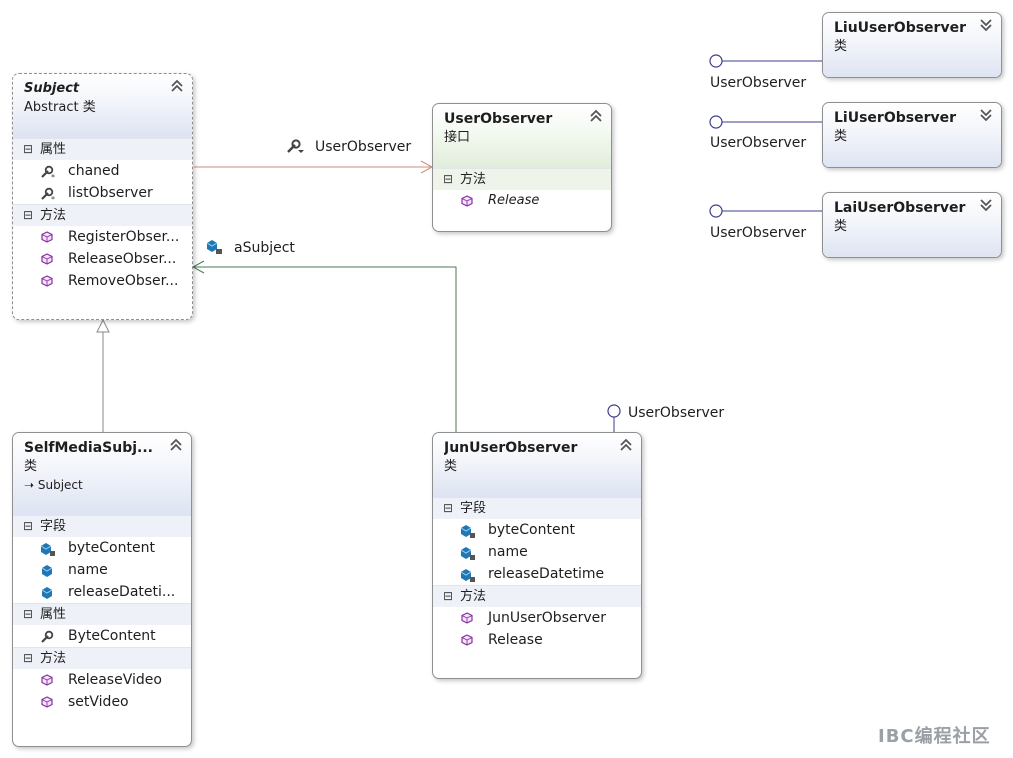 This screenshot has height=758, width=1013. I want to click on lollipop-lai, so click(765, 211).